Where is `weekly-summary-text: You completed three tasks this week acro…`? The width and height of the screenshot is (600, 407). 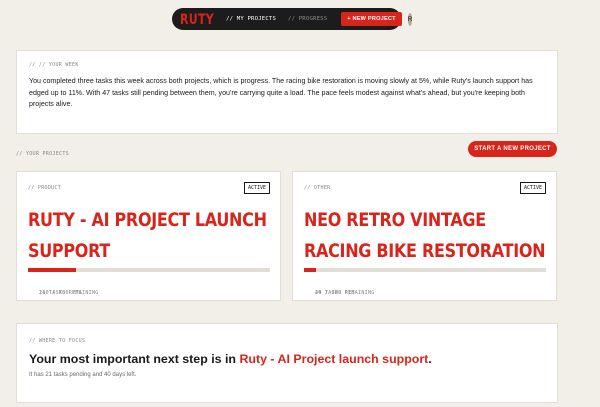 weekly-summary-text: You completed three tasks this week acro… is located at coordinates (281, 92).